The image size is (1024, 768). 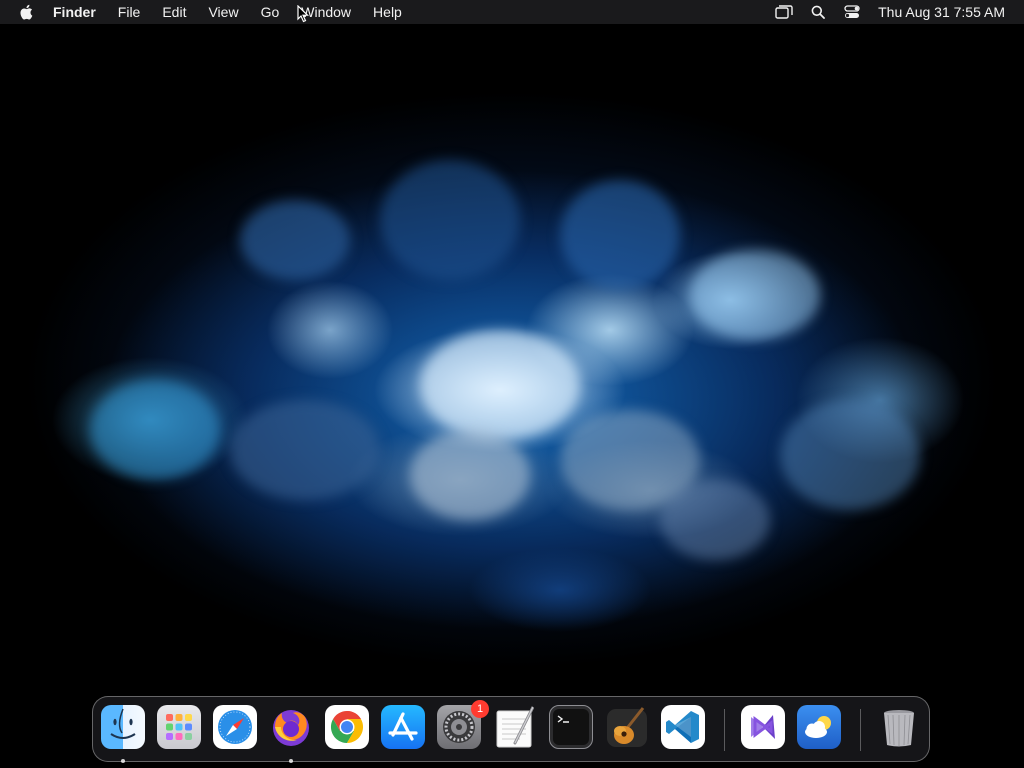 I want to click on notification-badge: 1, so click(x=480, y=709).